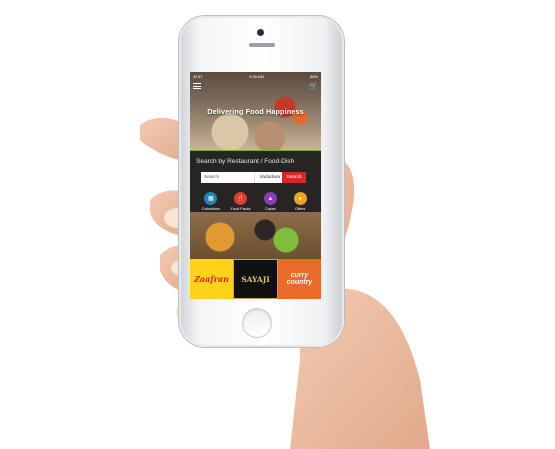 This screenshot has width=555, height=449. What do you see at coordinates (255, 235) in the screenshot?
I see `food-banner-image` at bounding box center [255, 235].